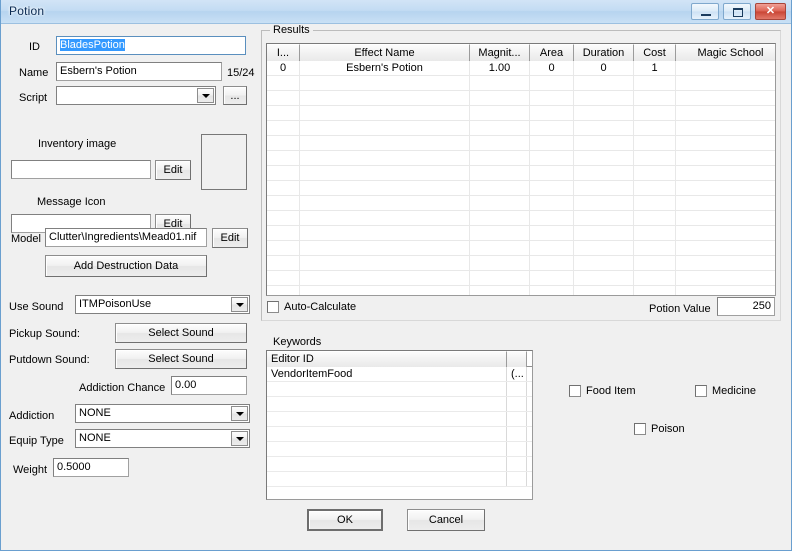  Describe the element at coordinates (655, 68) in the screenshot. I see `results-cell: 1` at that location.